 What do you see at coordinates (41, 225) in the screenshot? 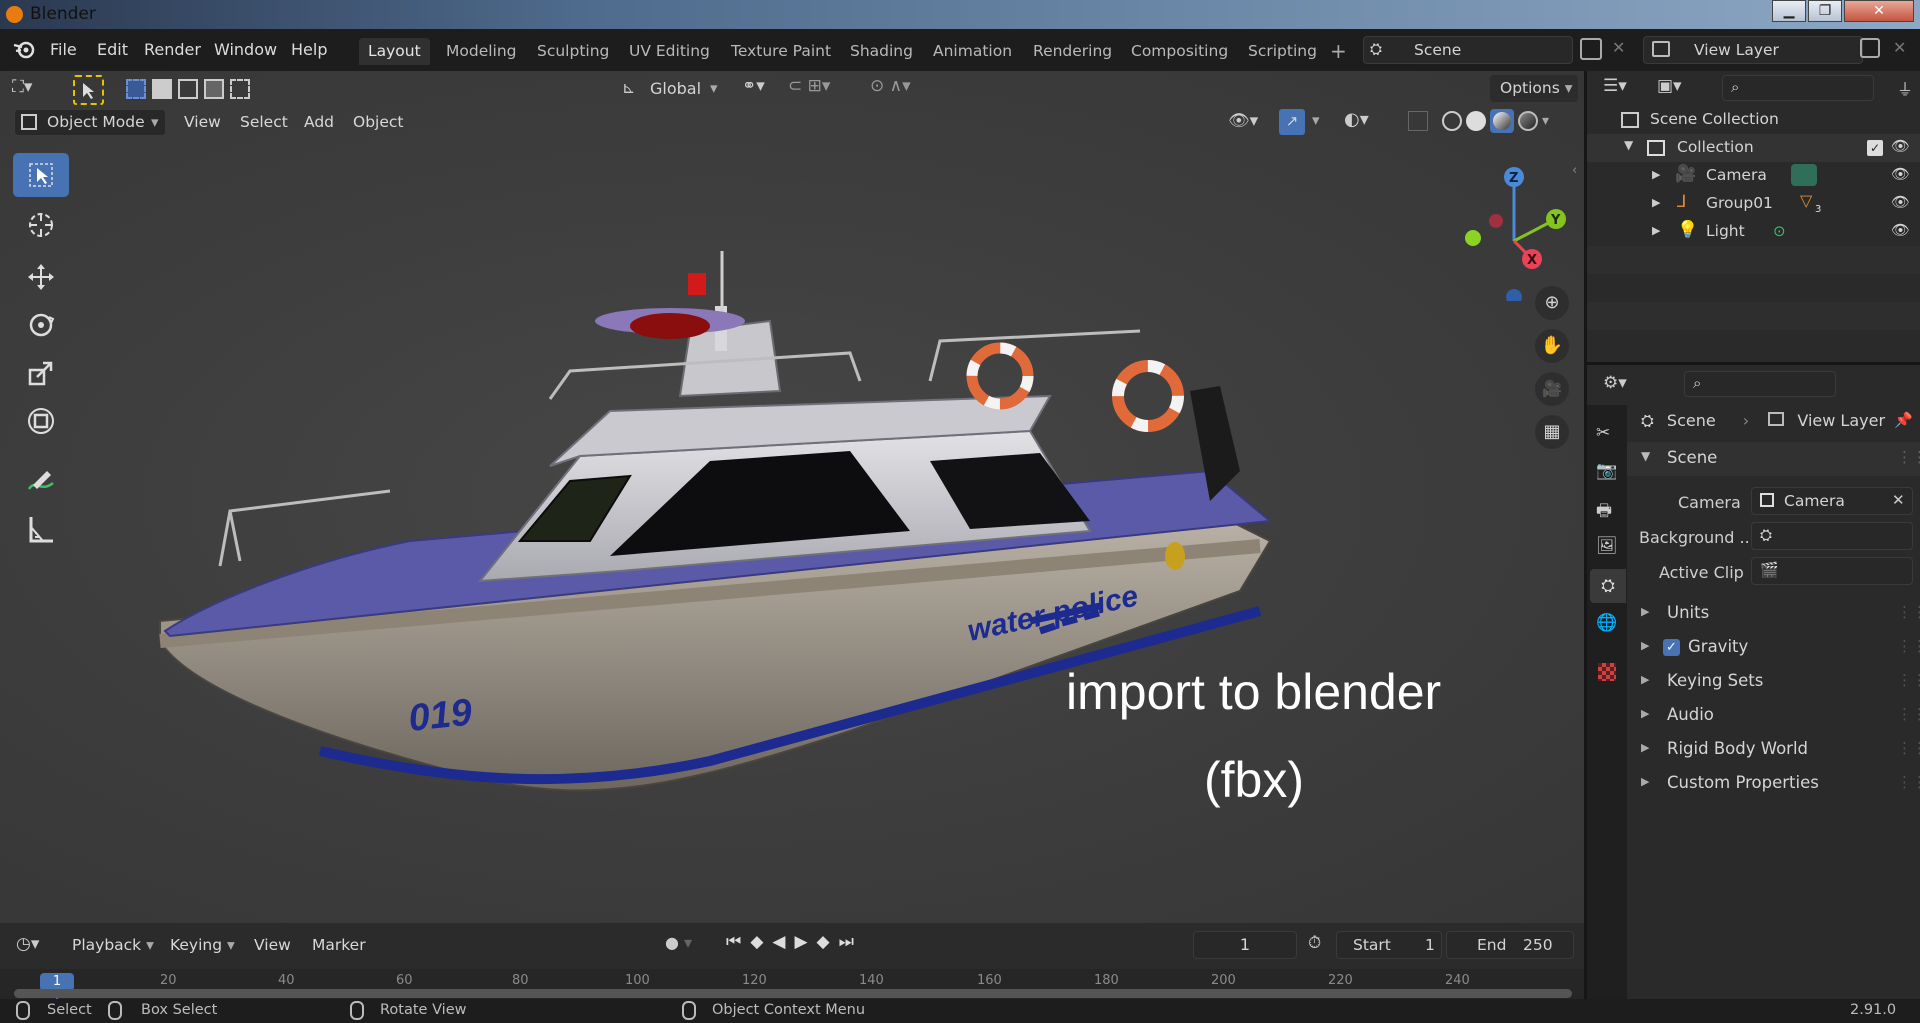
I see `tool-cursor` at bounding box center [41, 225].